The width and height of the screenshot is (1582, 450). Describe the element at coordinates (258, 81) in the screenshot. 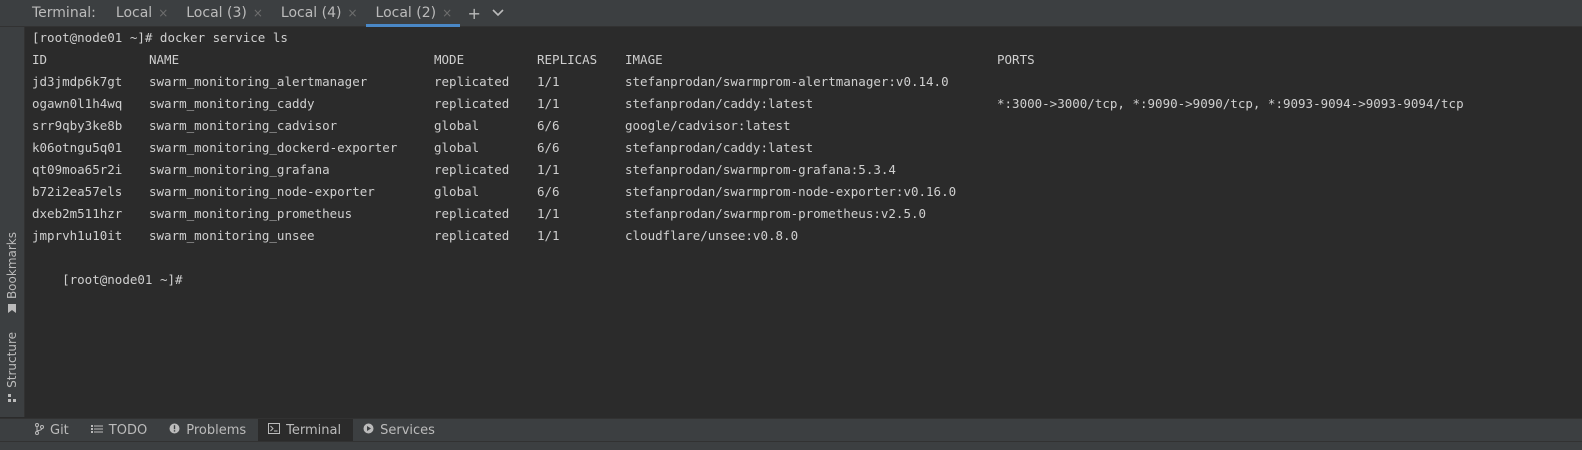

I see `cell-name: swarm_monitoring_alertmanager` at that location.